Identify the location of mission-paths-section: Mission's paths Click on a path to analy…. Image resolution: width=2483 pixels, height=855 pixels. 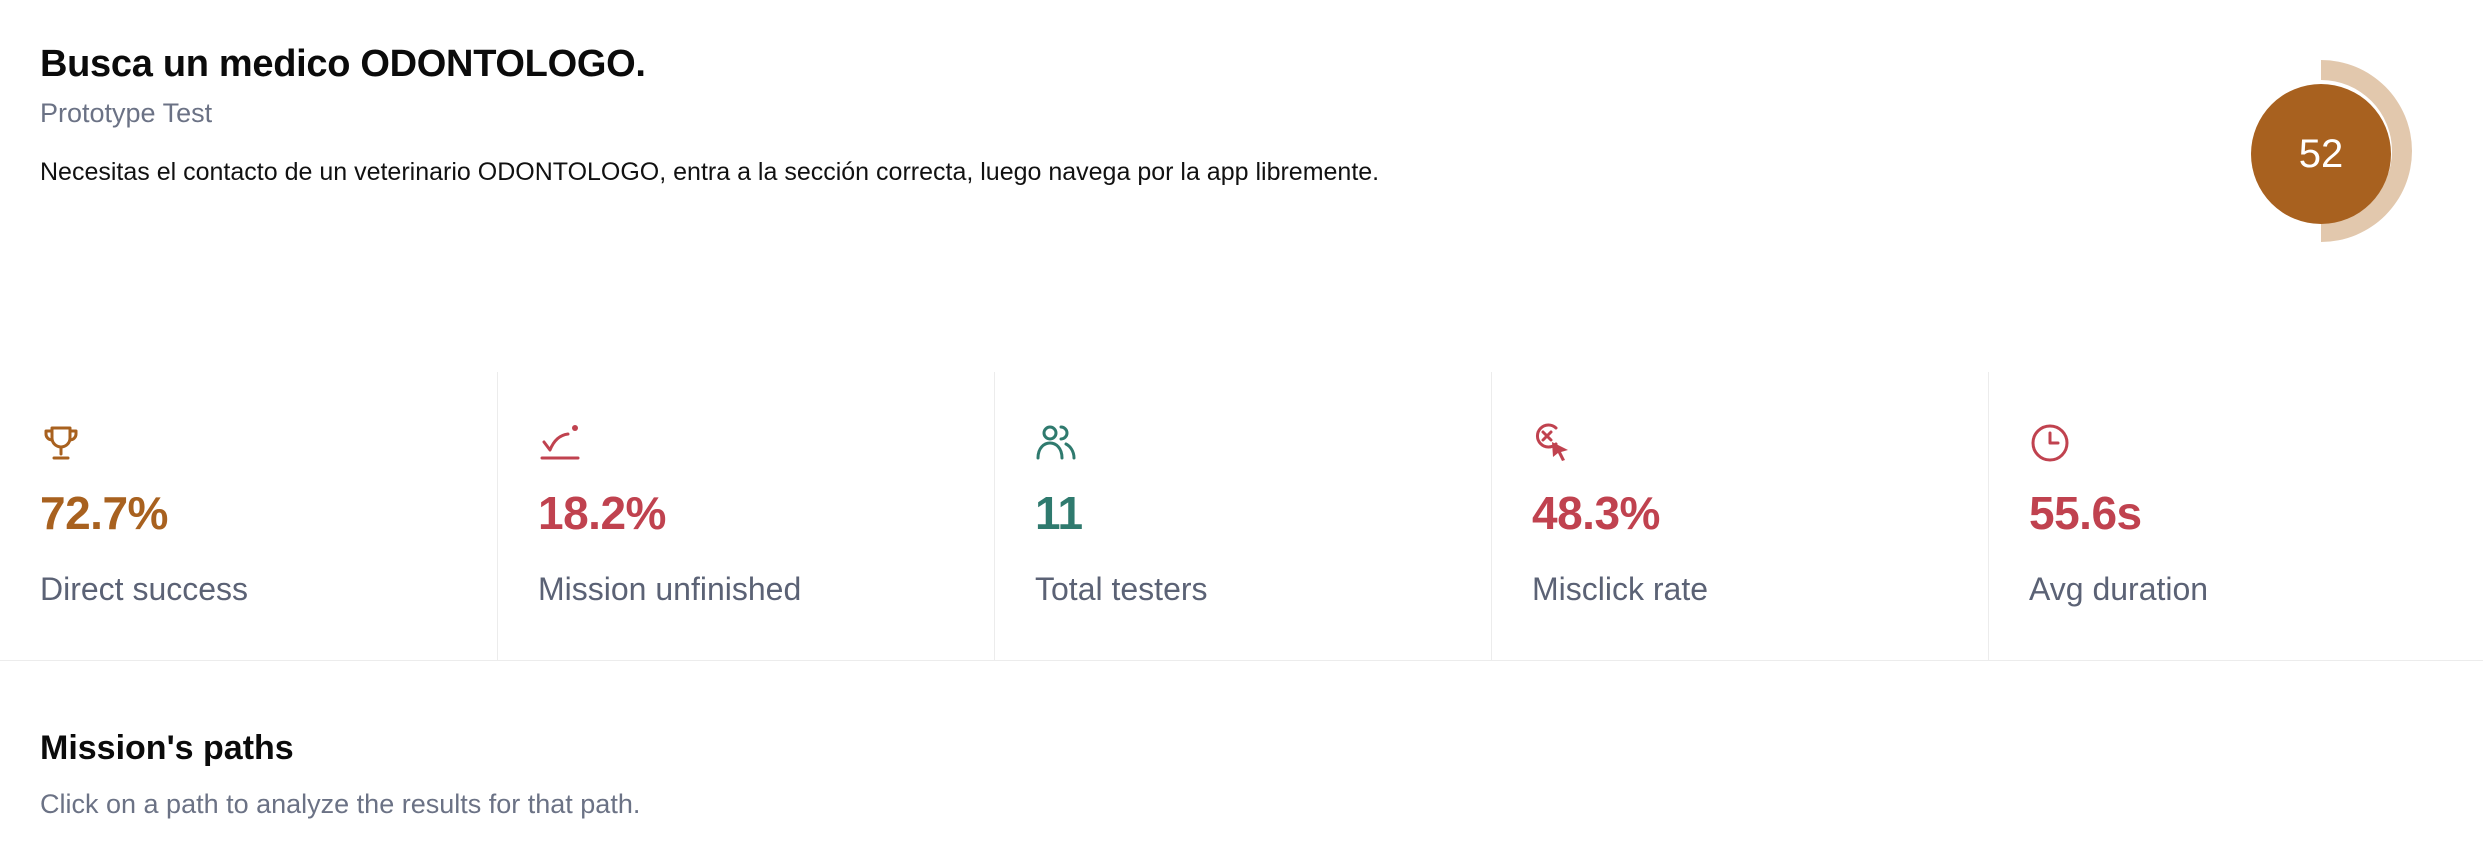
(340, 773).